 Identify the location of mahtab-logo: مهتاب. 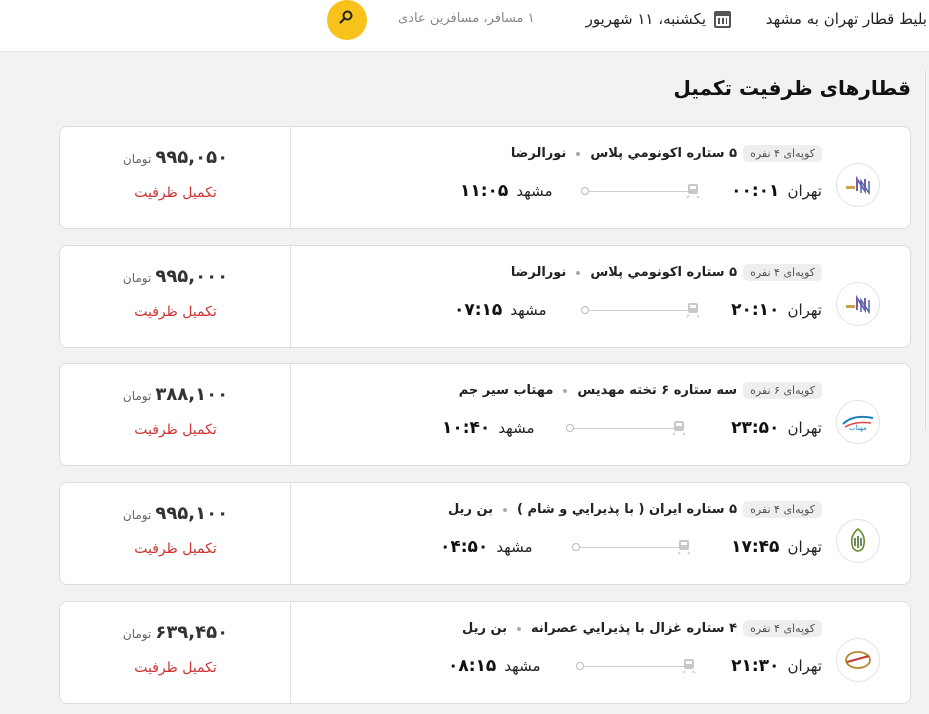
(858, 422).